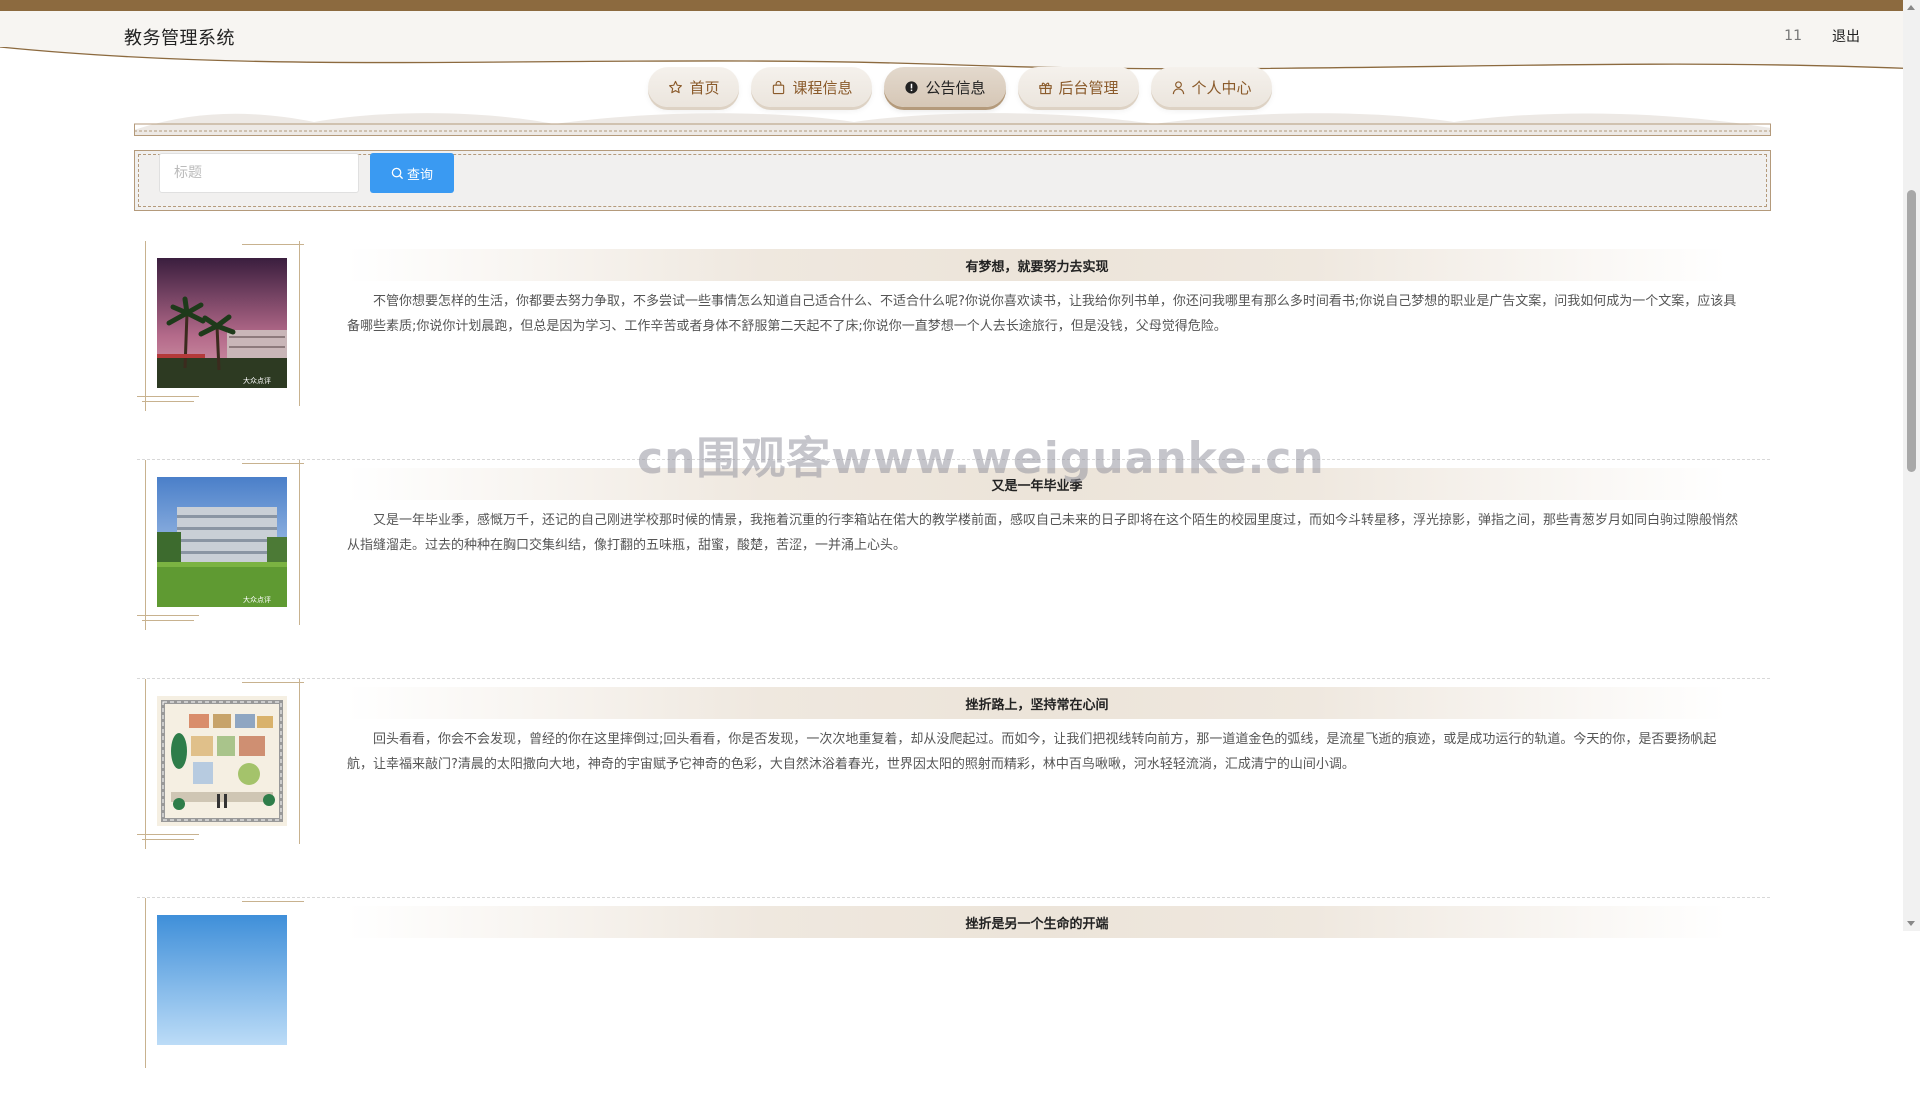 The width and height of the screenshot is (1920, 1117). I want to click on cloud-decoration-band, so click(952, 124).